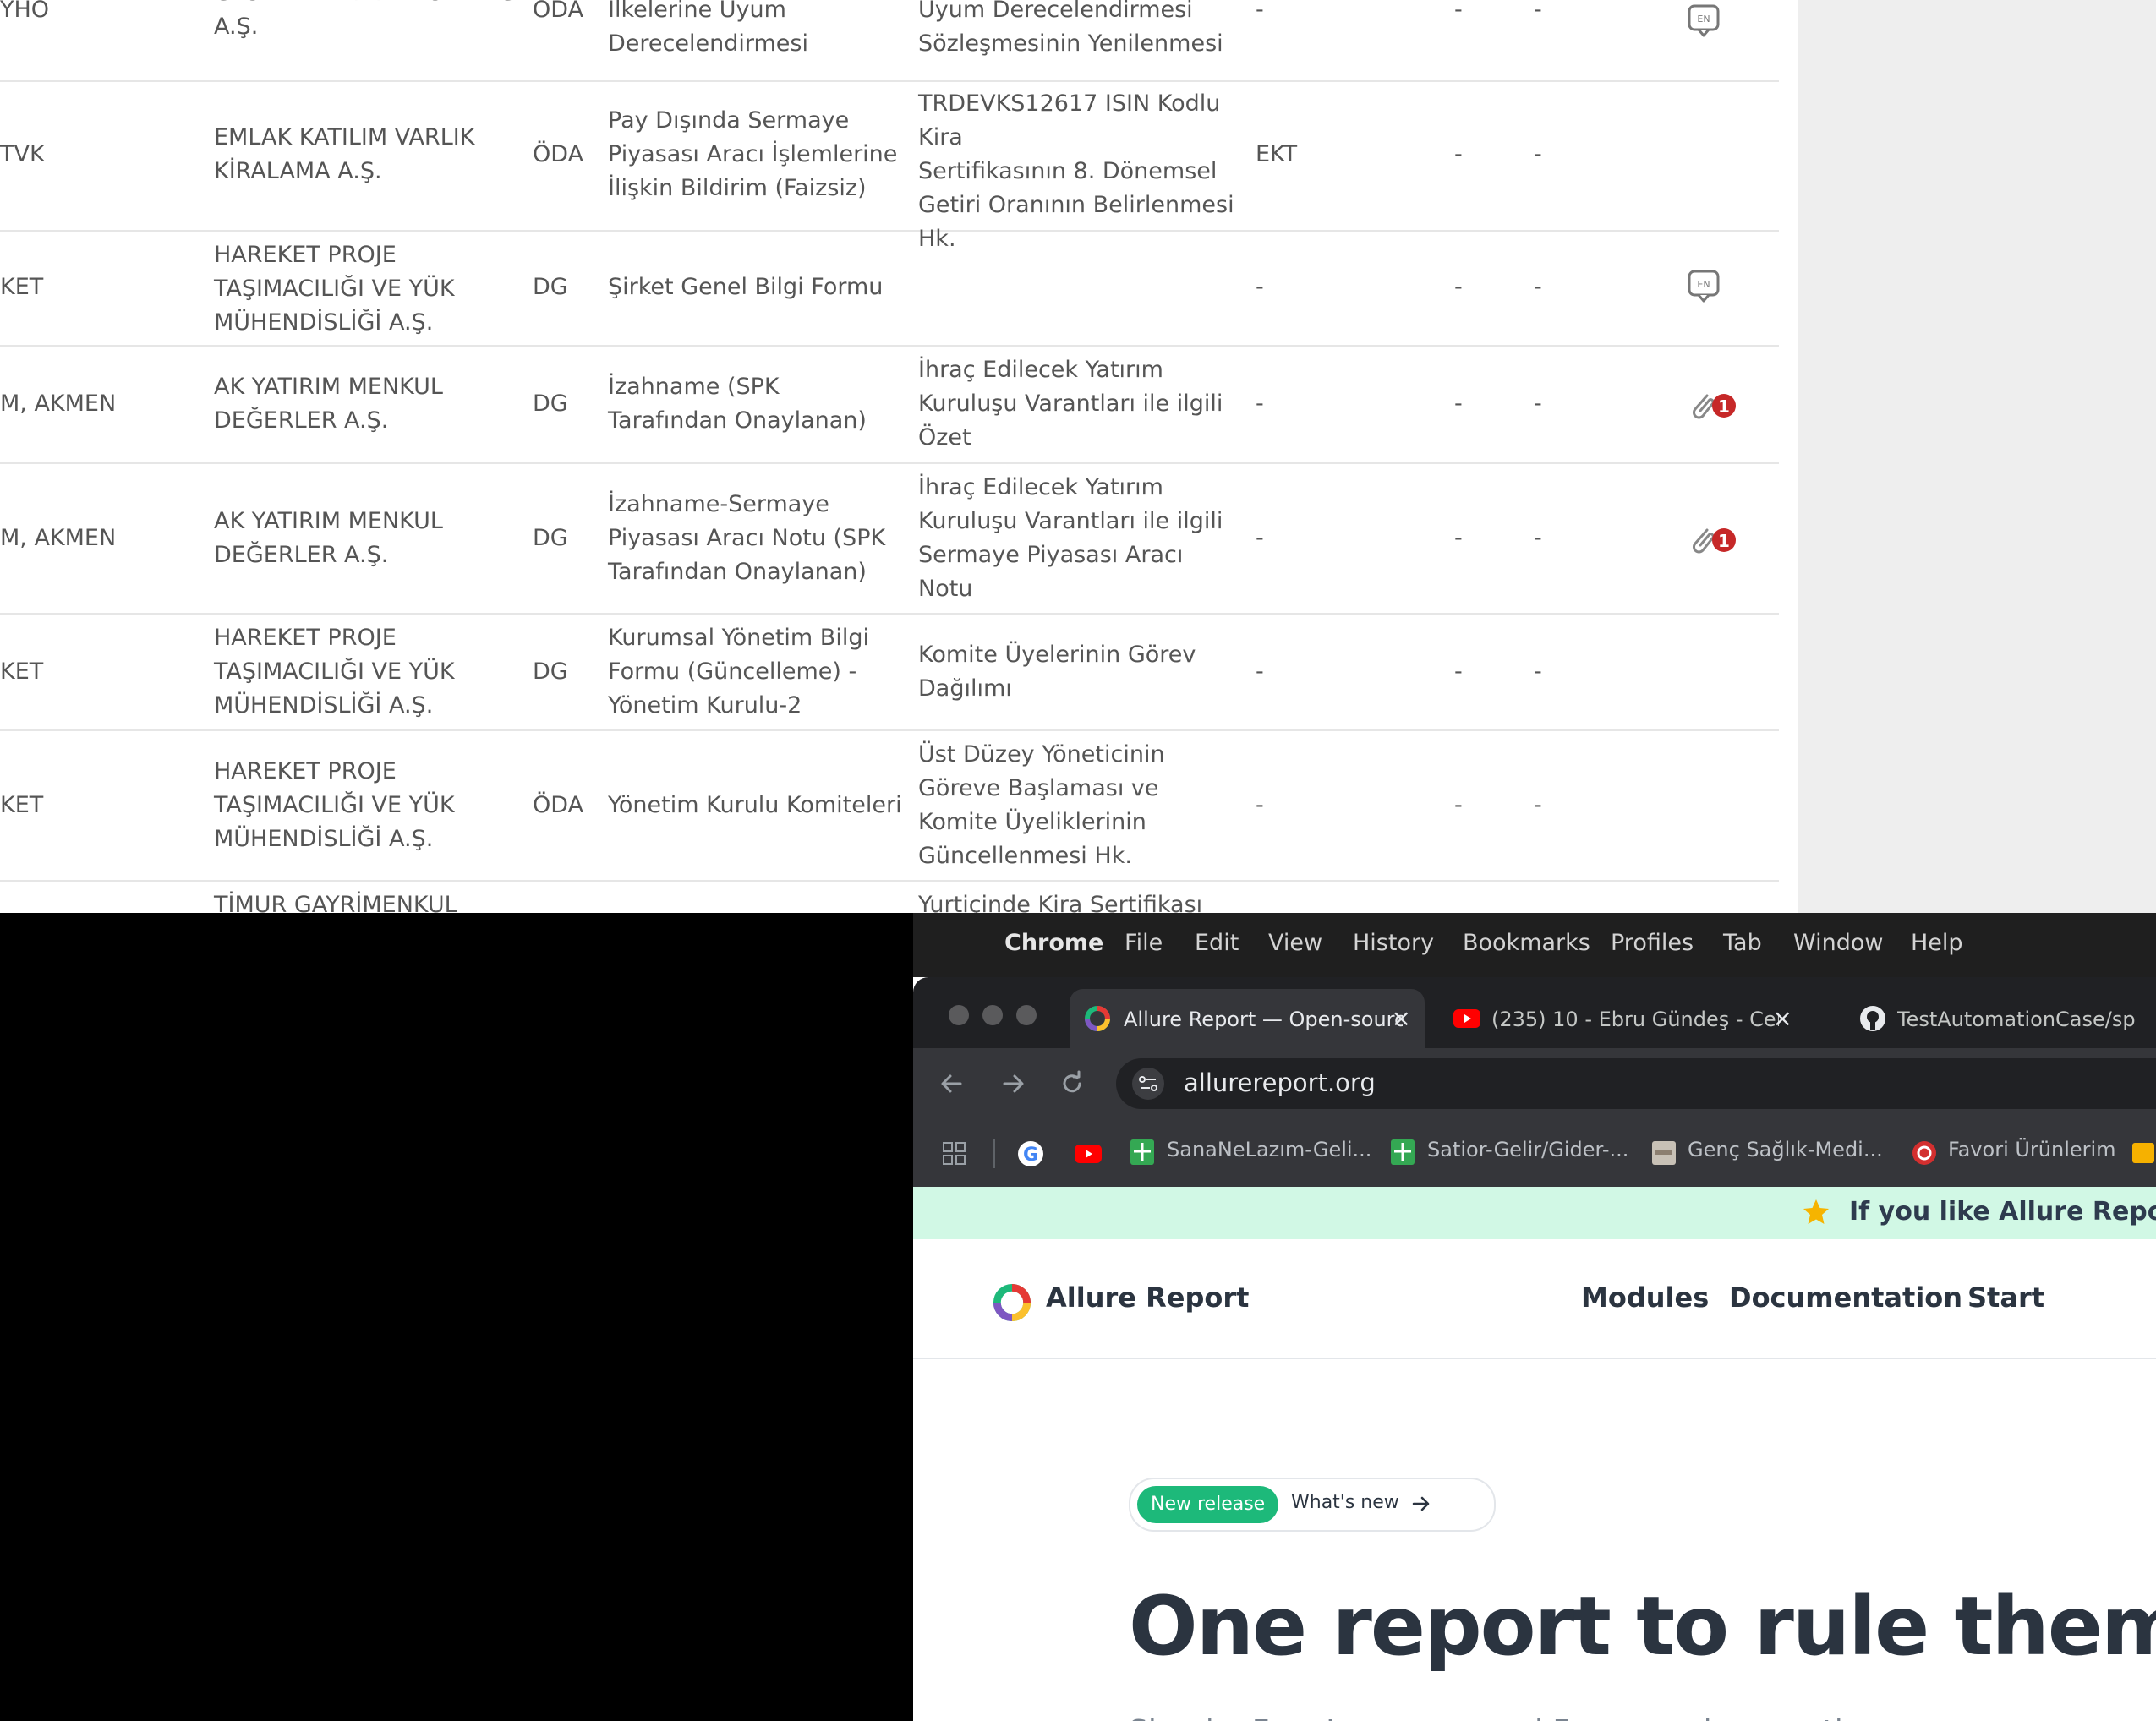 The width and height of the screenshot is (2156, 1721). Describe the element at coordinates (1838, 943) in the screenshot. I see `menu-window: Window` at that location.